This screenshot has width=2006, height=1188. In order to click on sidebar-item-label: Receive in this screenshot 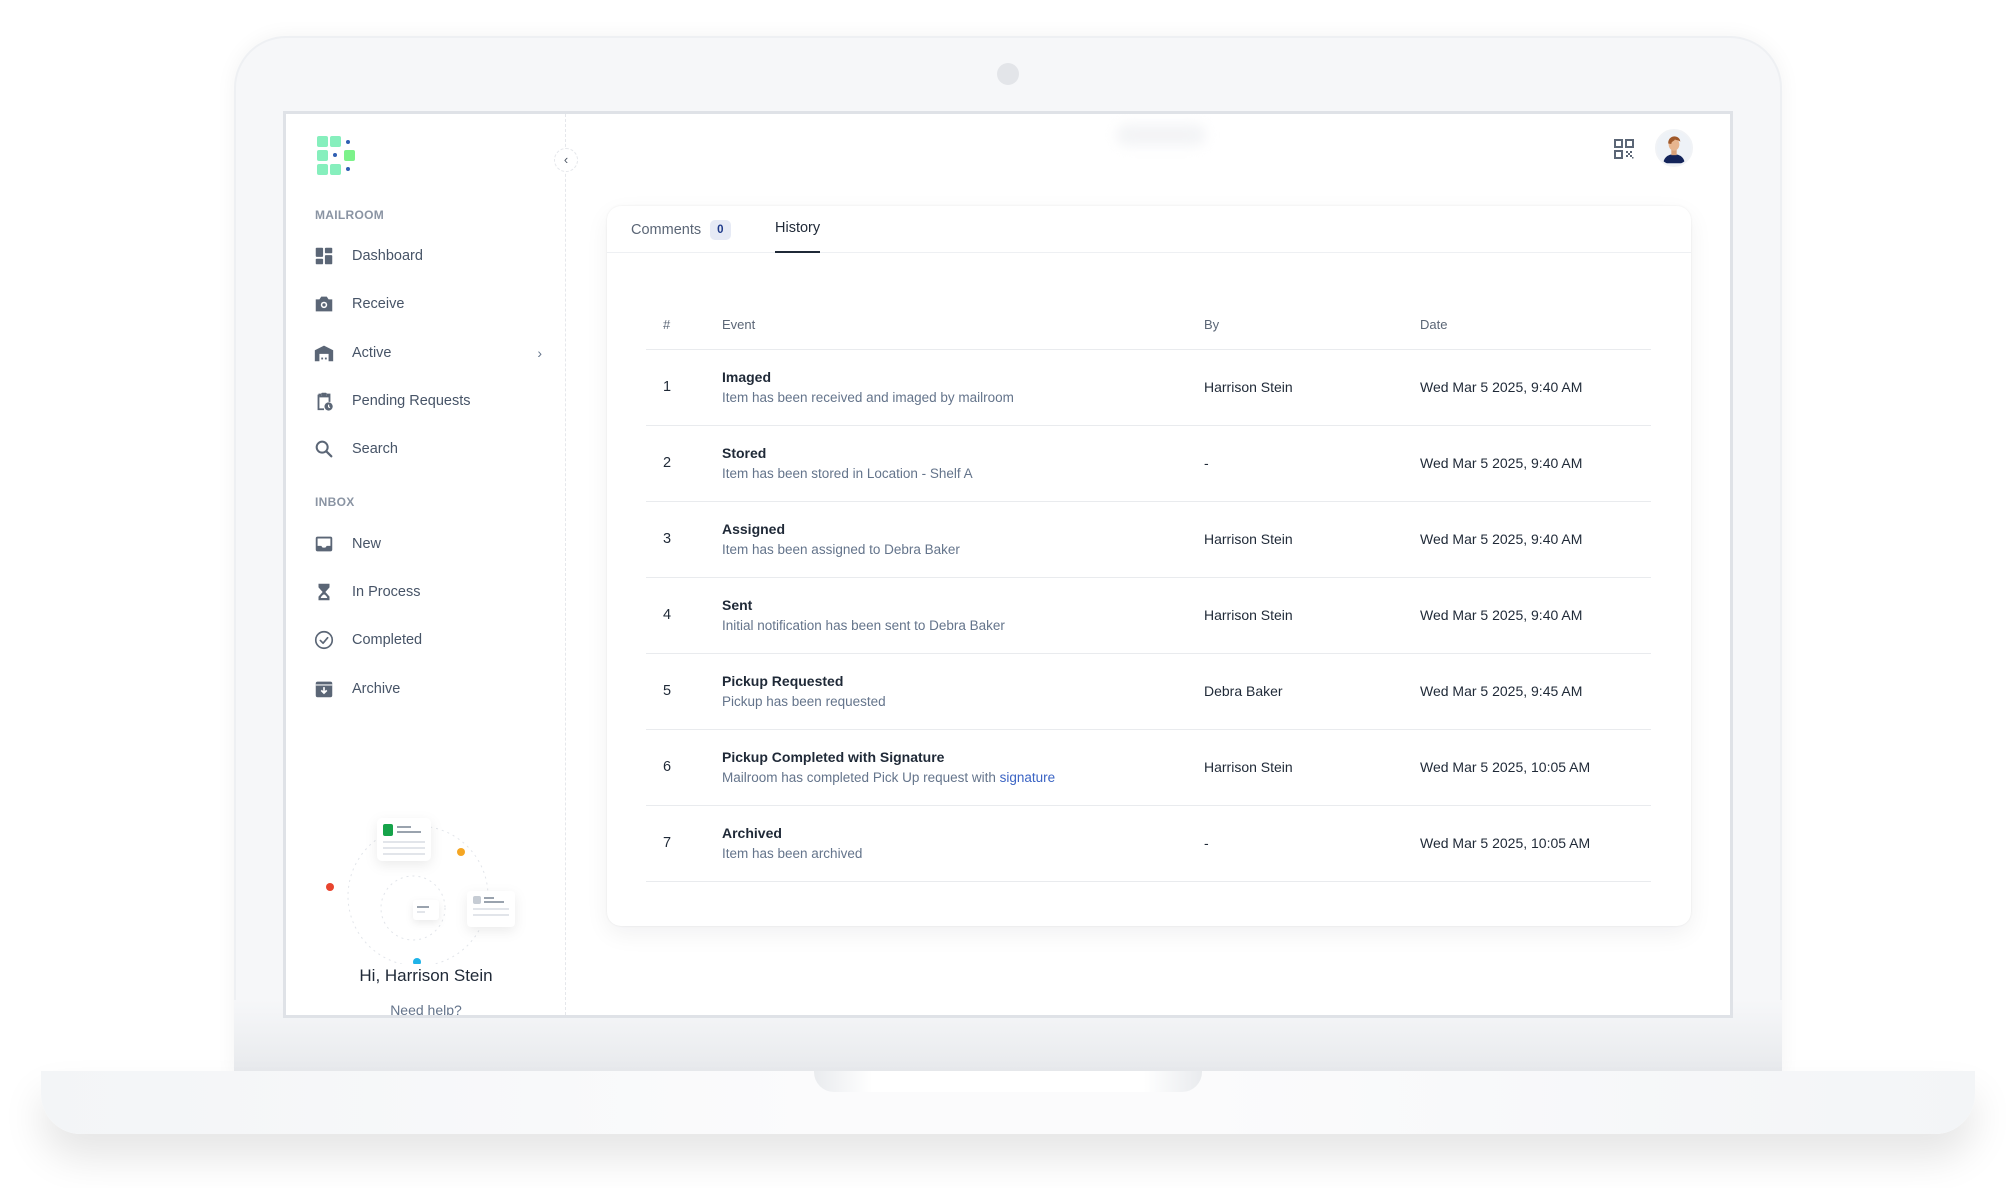, I will do `click(378, 304)`.